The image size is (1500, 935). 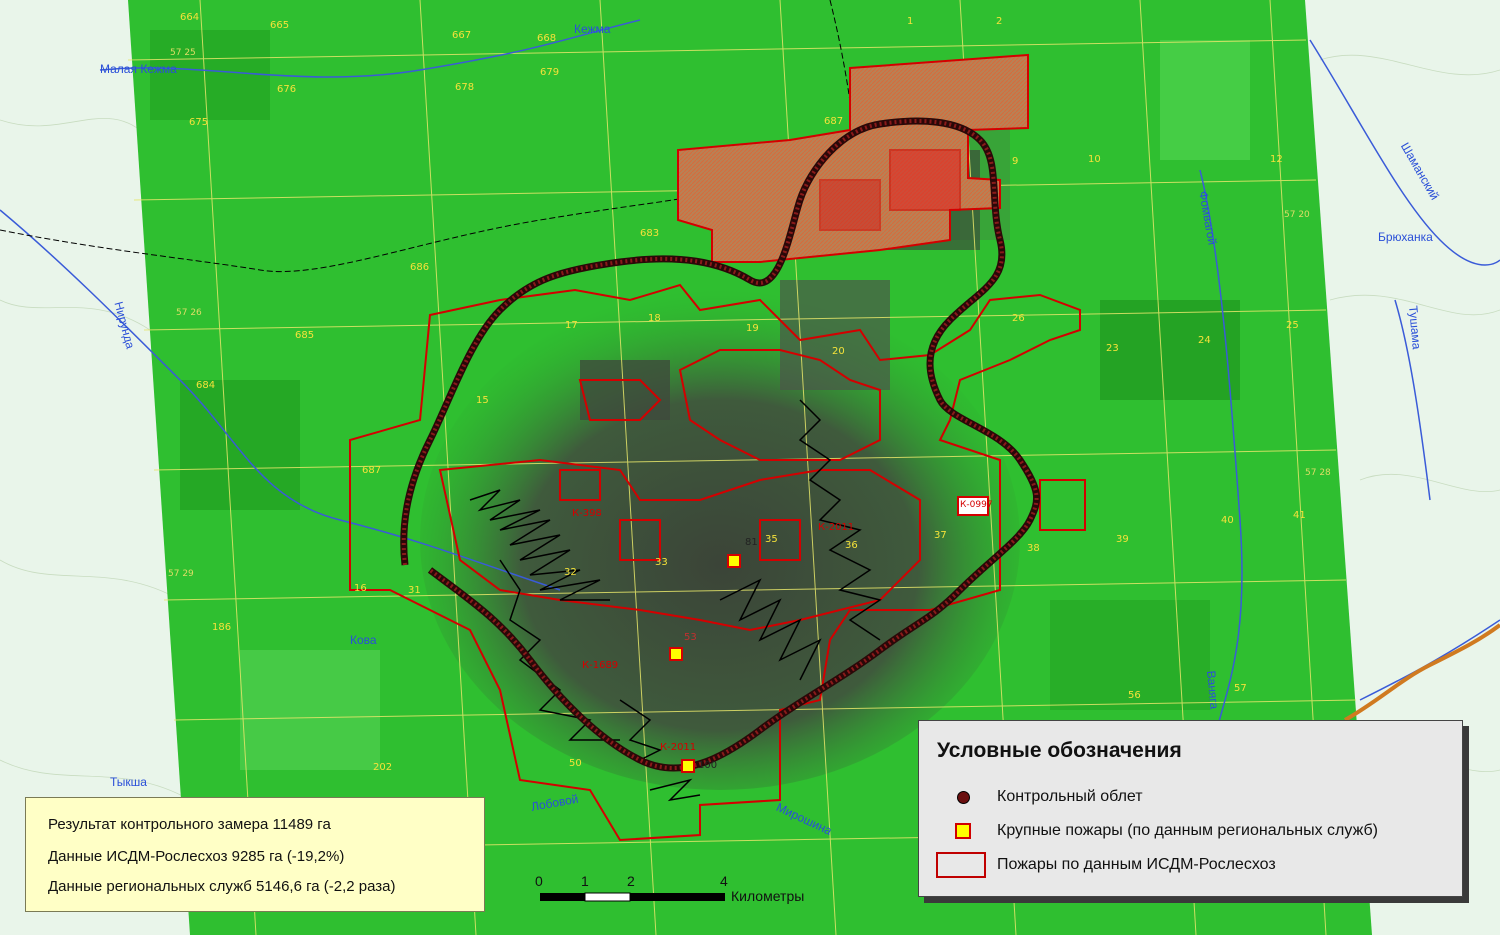 I want to click on legend-title: Условные обозначения, so click(x=1059, y=750).